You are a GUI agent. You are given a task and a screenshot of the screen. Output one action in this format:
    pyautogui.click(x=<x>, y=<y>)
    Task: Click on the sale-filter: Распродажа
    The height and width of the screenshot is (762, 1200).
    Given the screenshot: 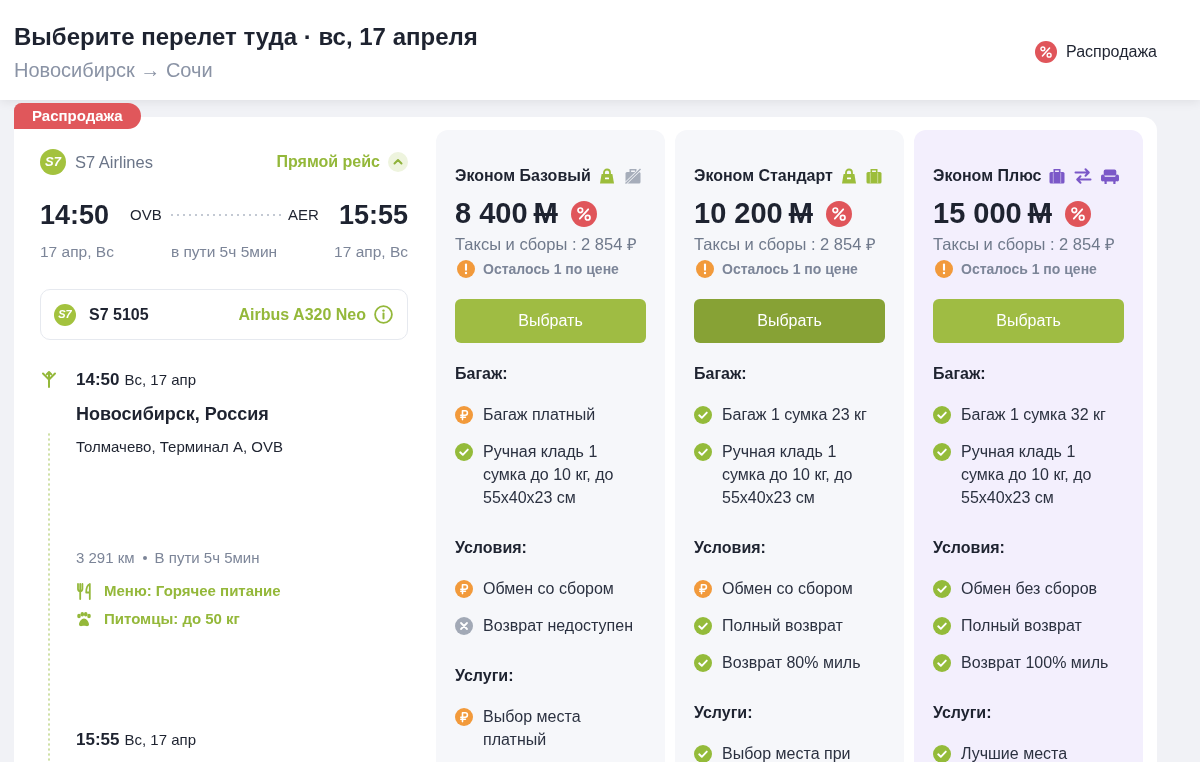 What is the action you would take?
    pyautogui.click(x=1096, y=52)
    